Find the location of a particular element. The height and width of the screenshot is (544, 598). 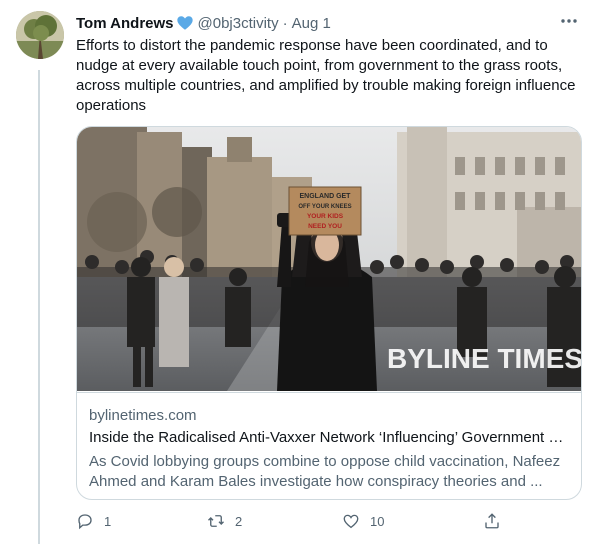

reply-count: 1 is located at coordinates (108, 521).